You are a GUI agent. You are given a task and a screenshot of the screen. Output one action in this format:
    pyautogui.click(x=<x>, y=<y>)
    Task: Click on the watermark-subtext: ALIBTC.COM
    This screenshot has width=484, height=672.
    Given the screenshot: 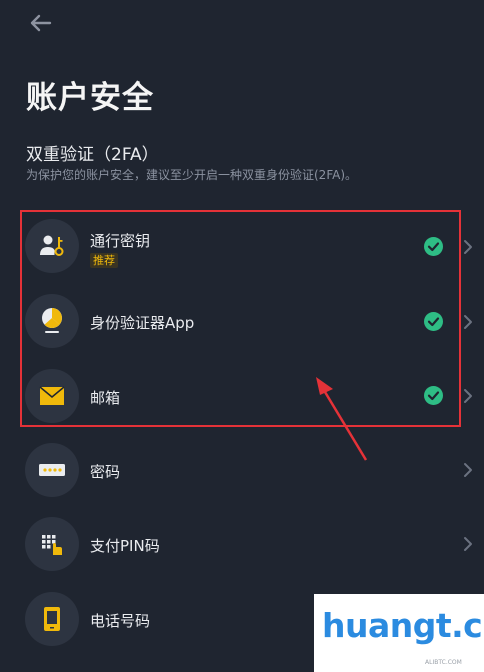 What is the action you would take?
    pyautogui.click(x=443, y=662)
    